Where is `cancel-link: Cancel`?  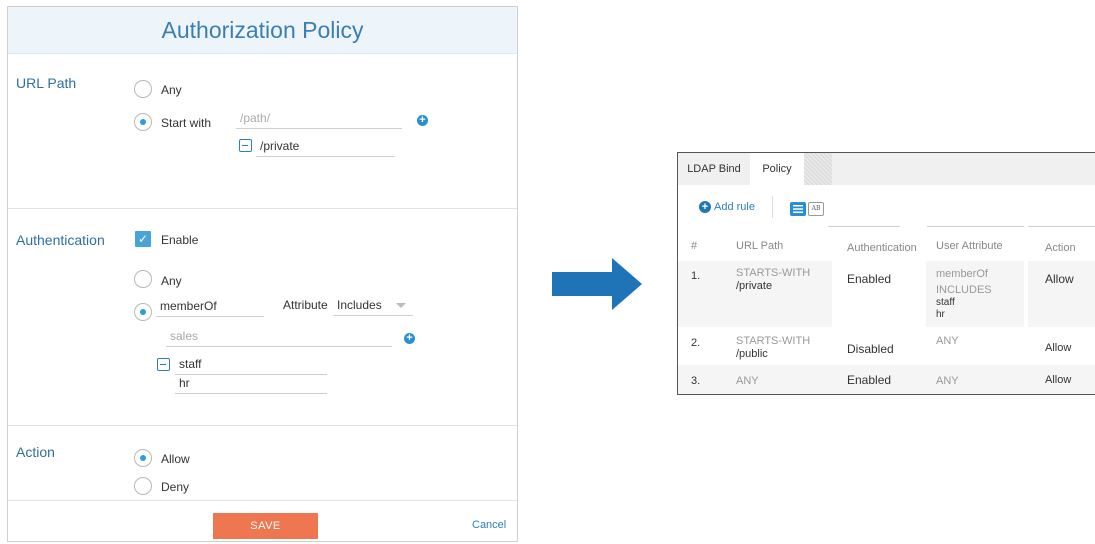
cancel-link: Cancel is located at coordinates (489, 525).